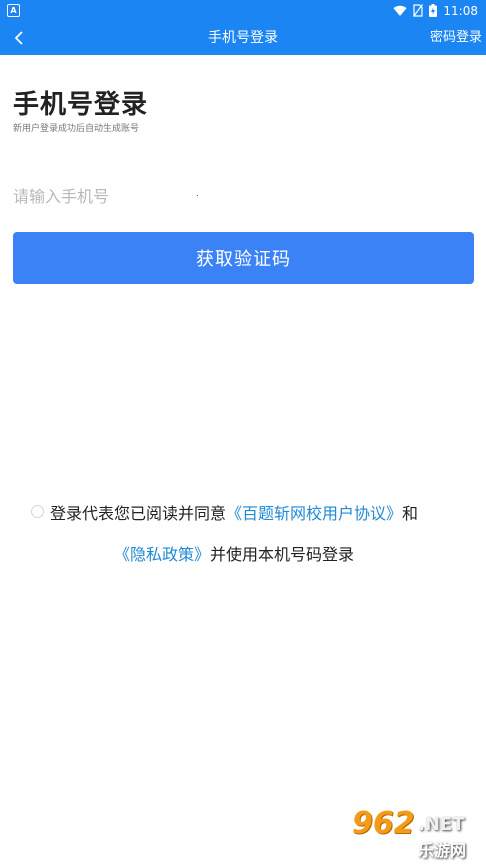  I want to click on user-agreement-link: 《百题斩网校用户协议》, so click(314, 513).